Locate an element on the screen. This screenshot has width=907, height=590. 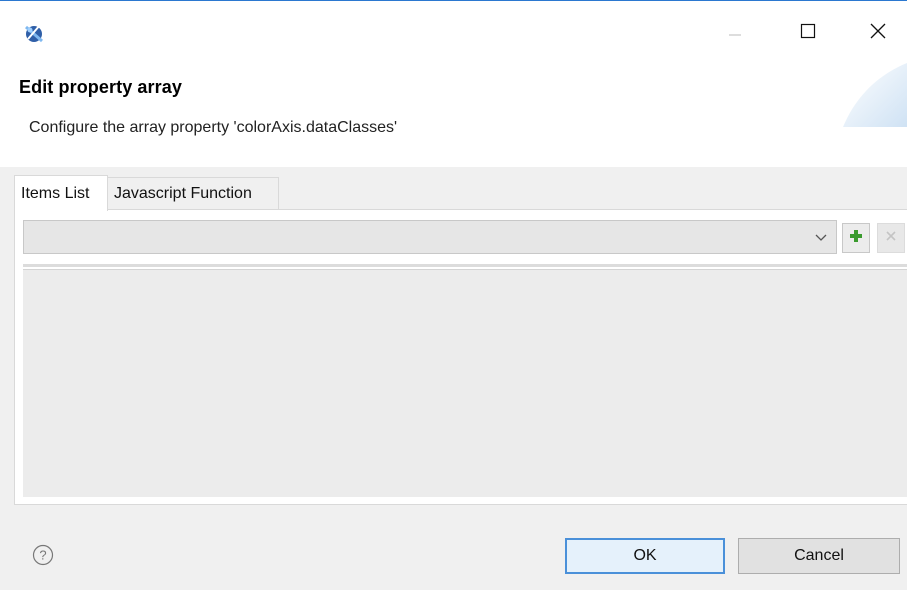
remove-icon is located at coordinates (891, 238).